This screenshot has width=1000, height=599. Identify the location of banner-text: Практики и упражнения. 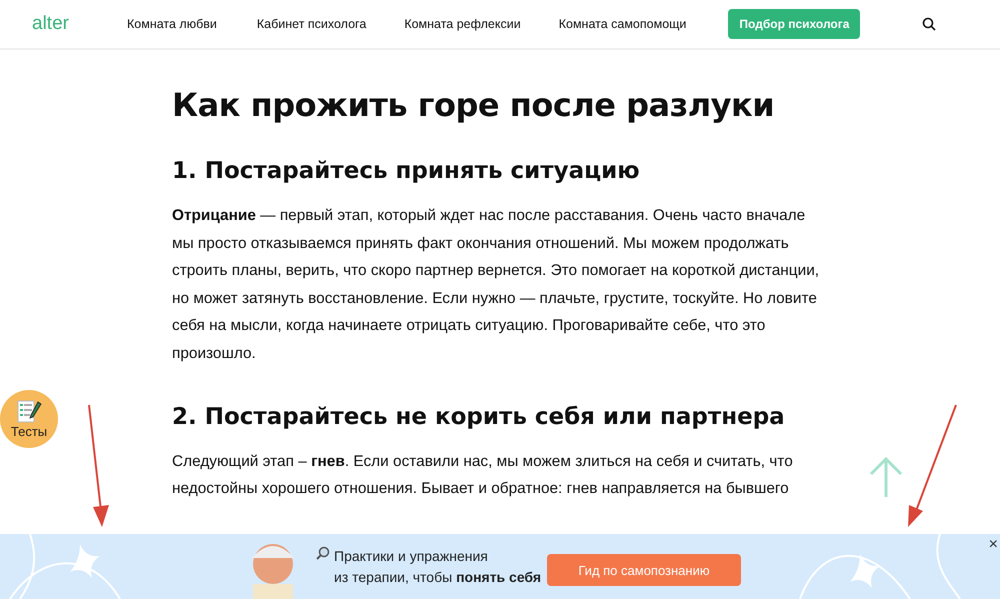
(411, 556).